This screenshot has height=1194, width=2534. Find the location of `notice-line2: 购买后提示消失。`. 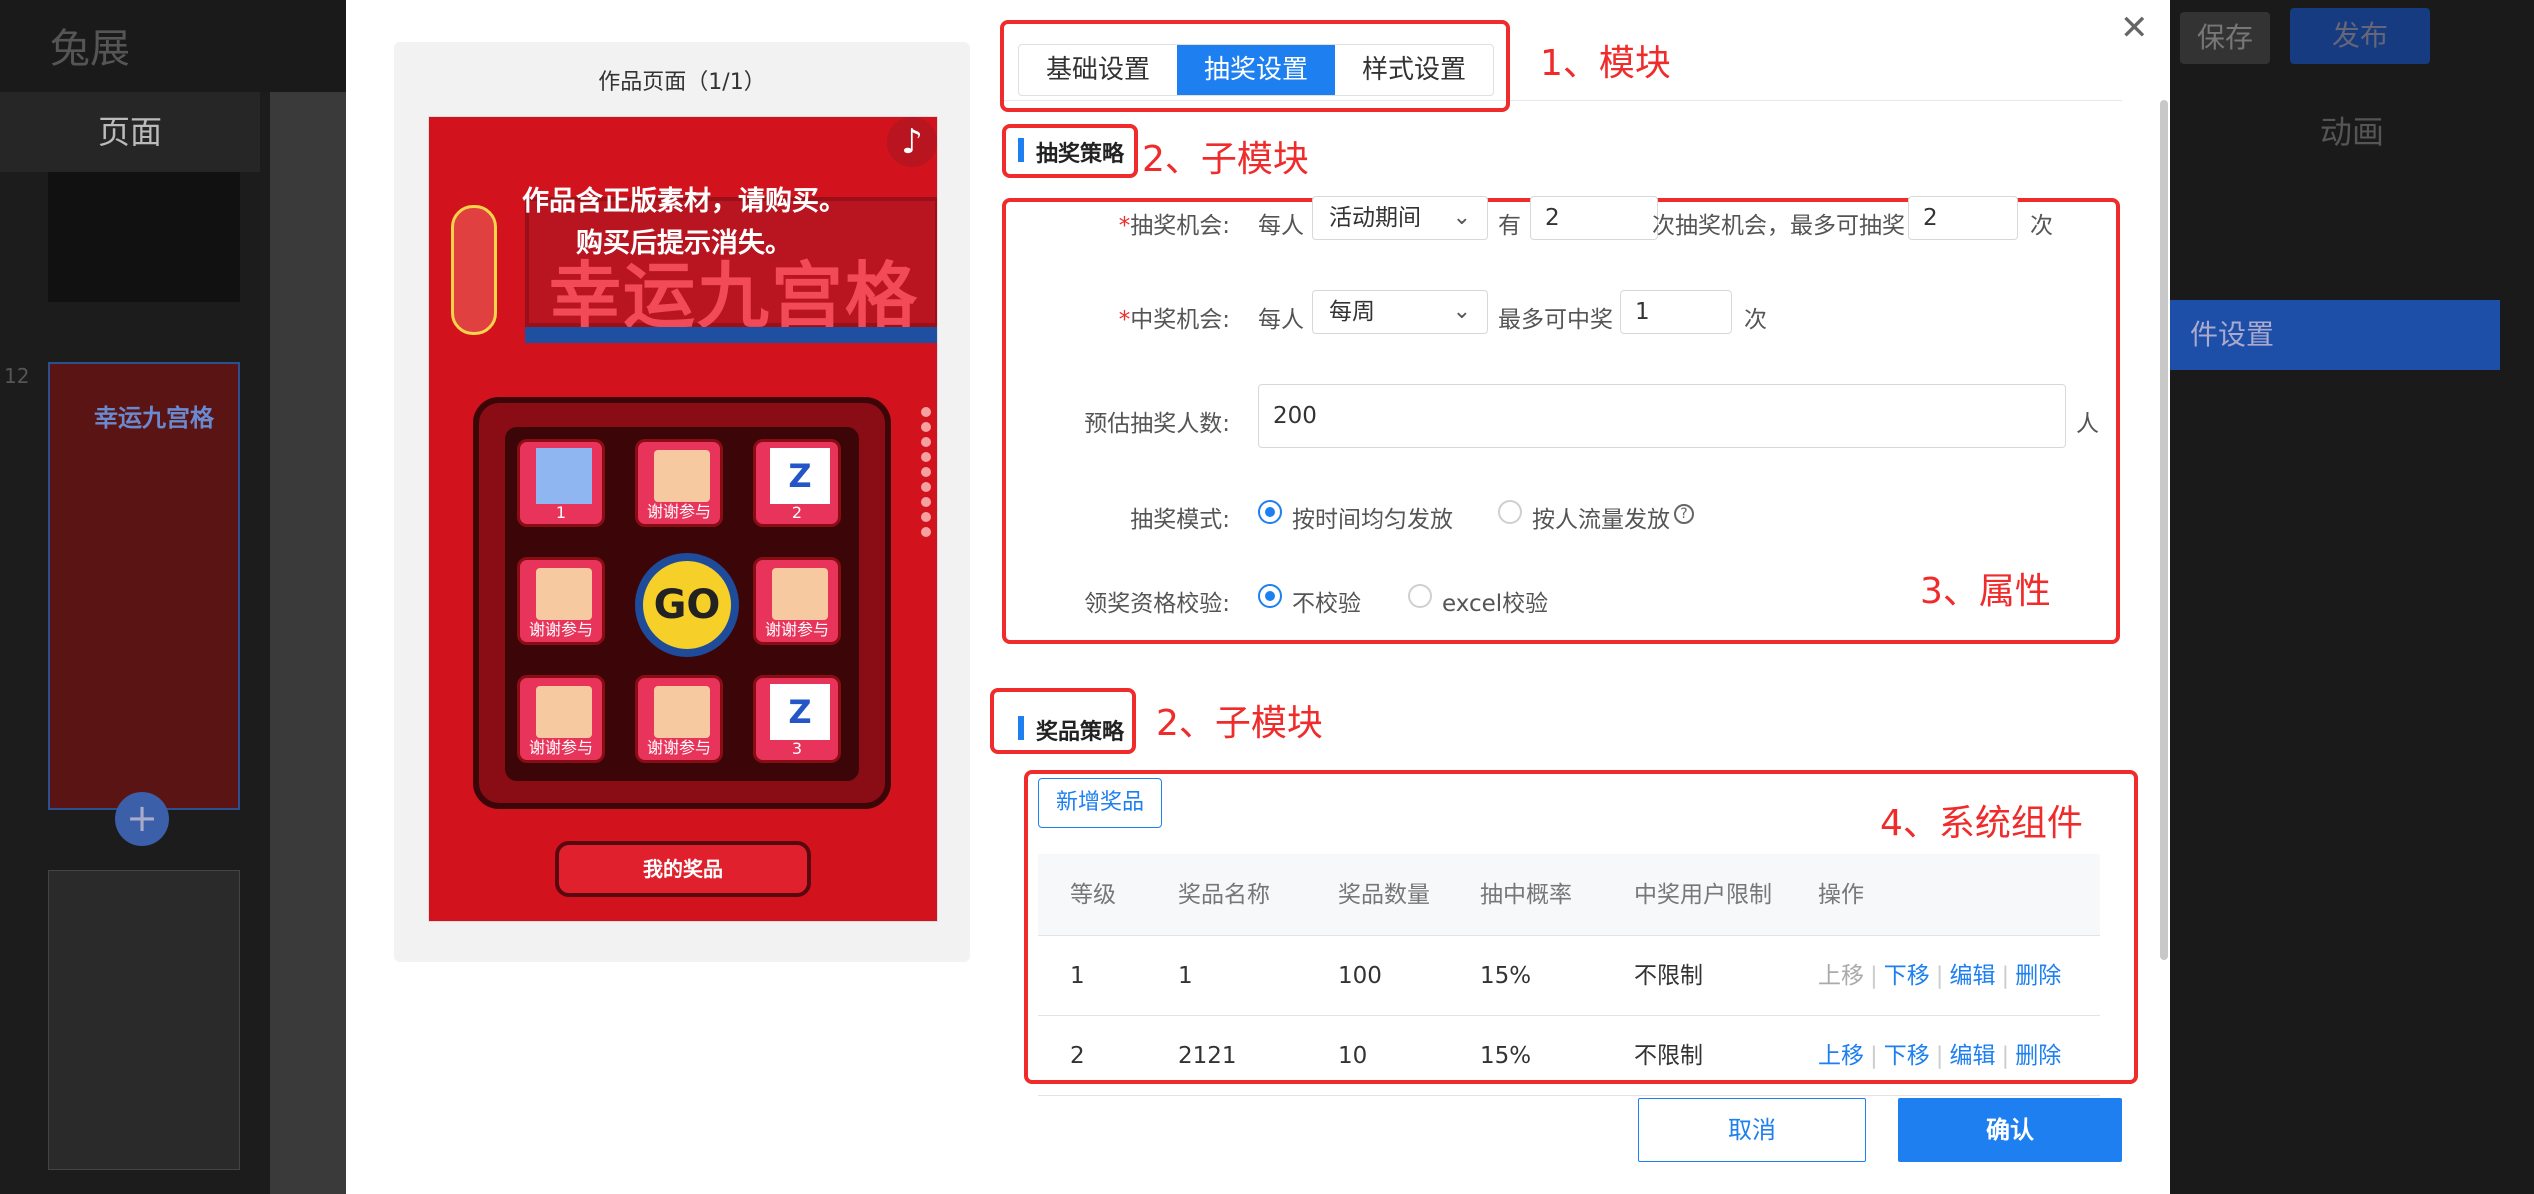

notice-line2: 购买后提示消失。 is located at coordinates (684, 243).